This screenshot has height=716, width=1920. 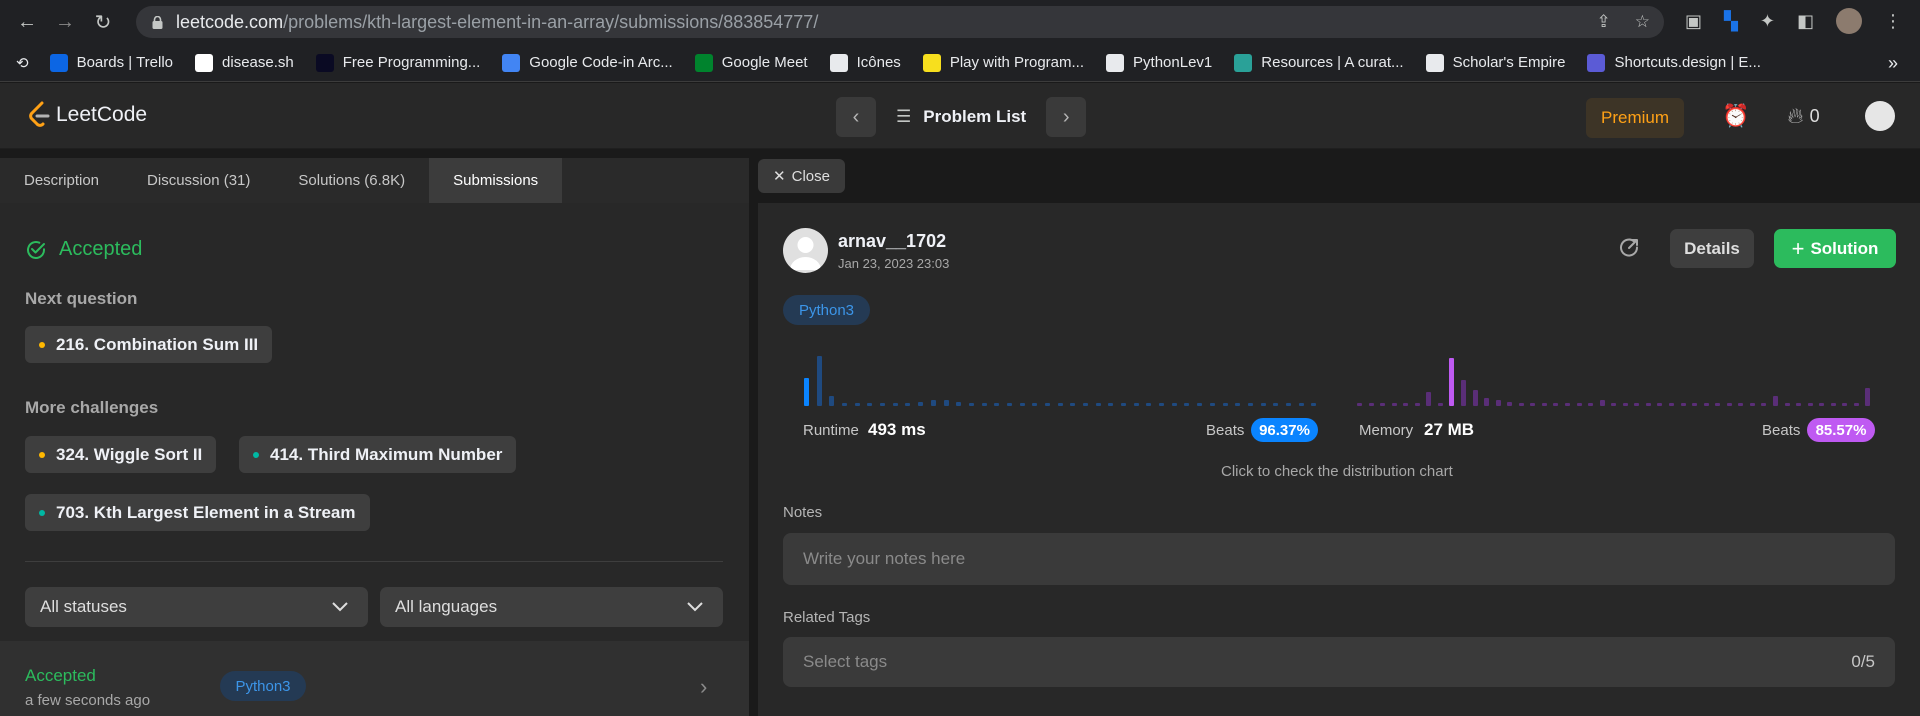 I want to click on user-avatar-menu, so click(x=1880, y=116).